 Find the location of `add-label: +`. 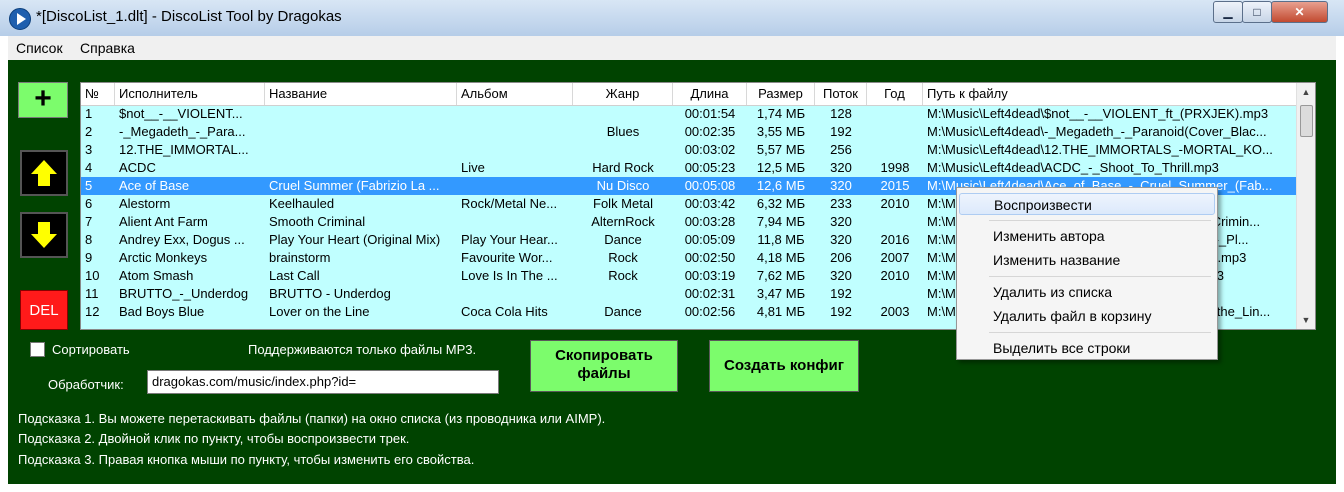

add-label: + is located at coordinates (43, 98).